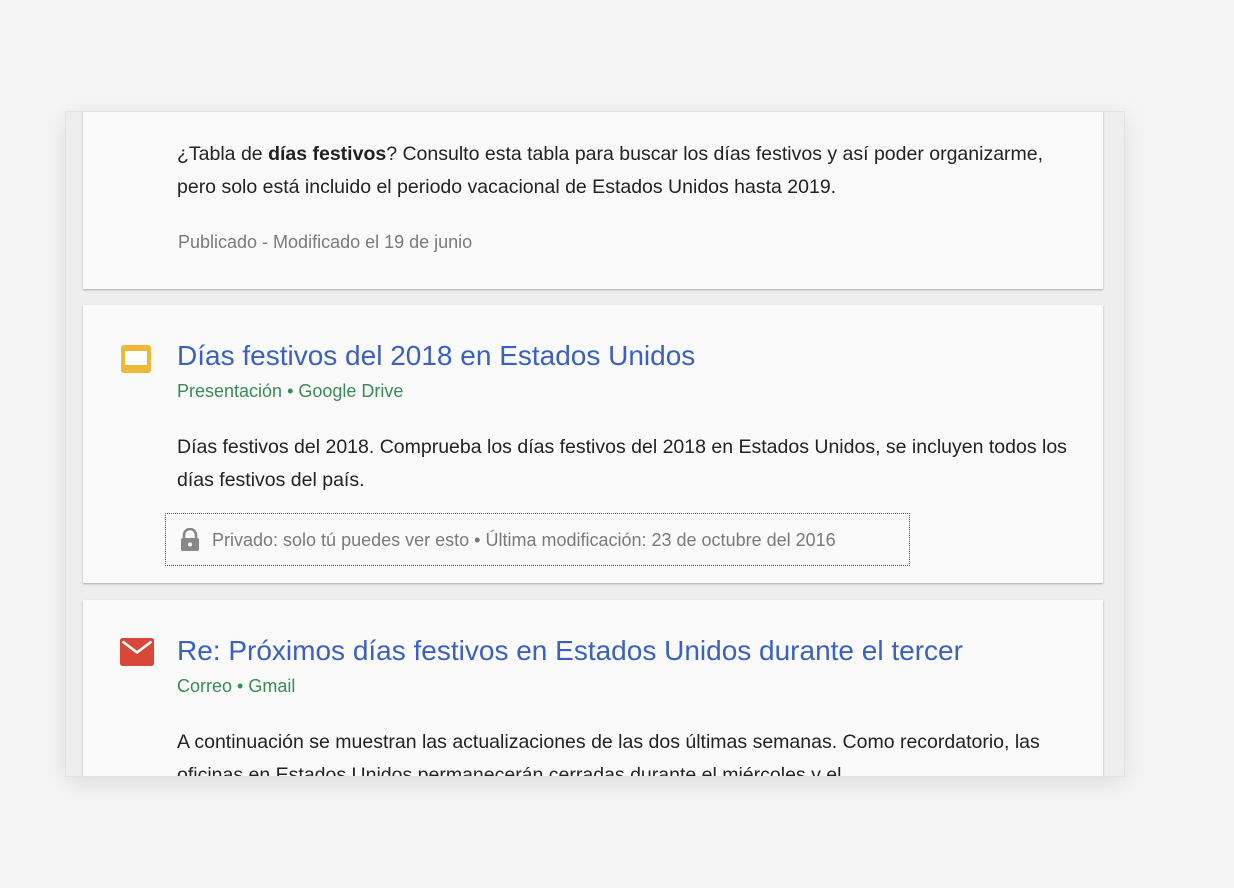  Describe the element at coordinates (327, 154) in the screenshot. I see `snippet-highlight: días festivos` at that location.